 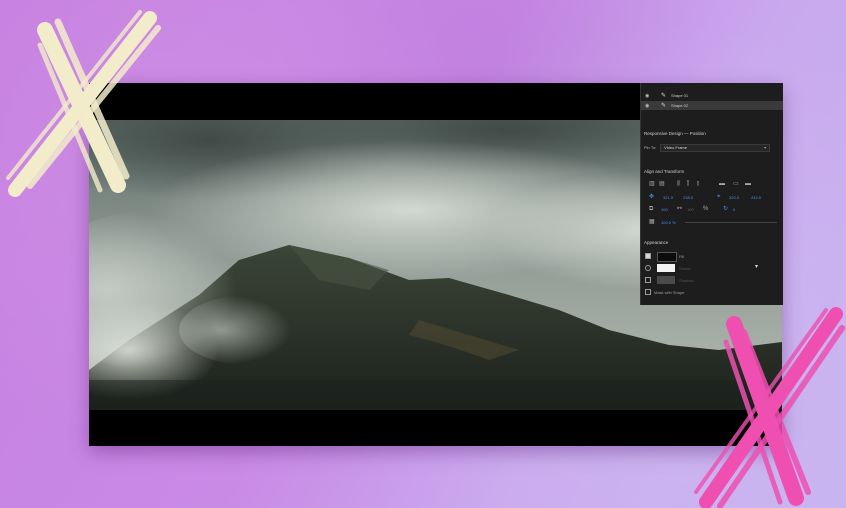 I want to click on opacity-icon: ▦, so click(x=652, y=222).